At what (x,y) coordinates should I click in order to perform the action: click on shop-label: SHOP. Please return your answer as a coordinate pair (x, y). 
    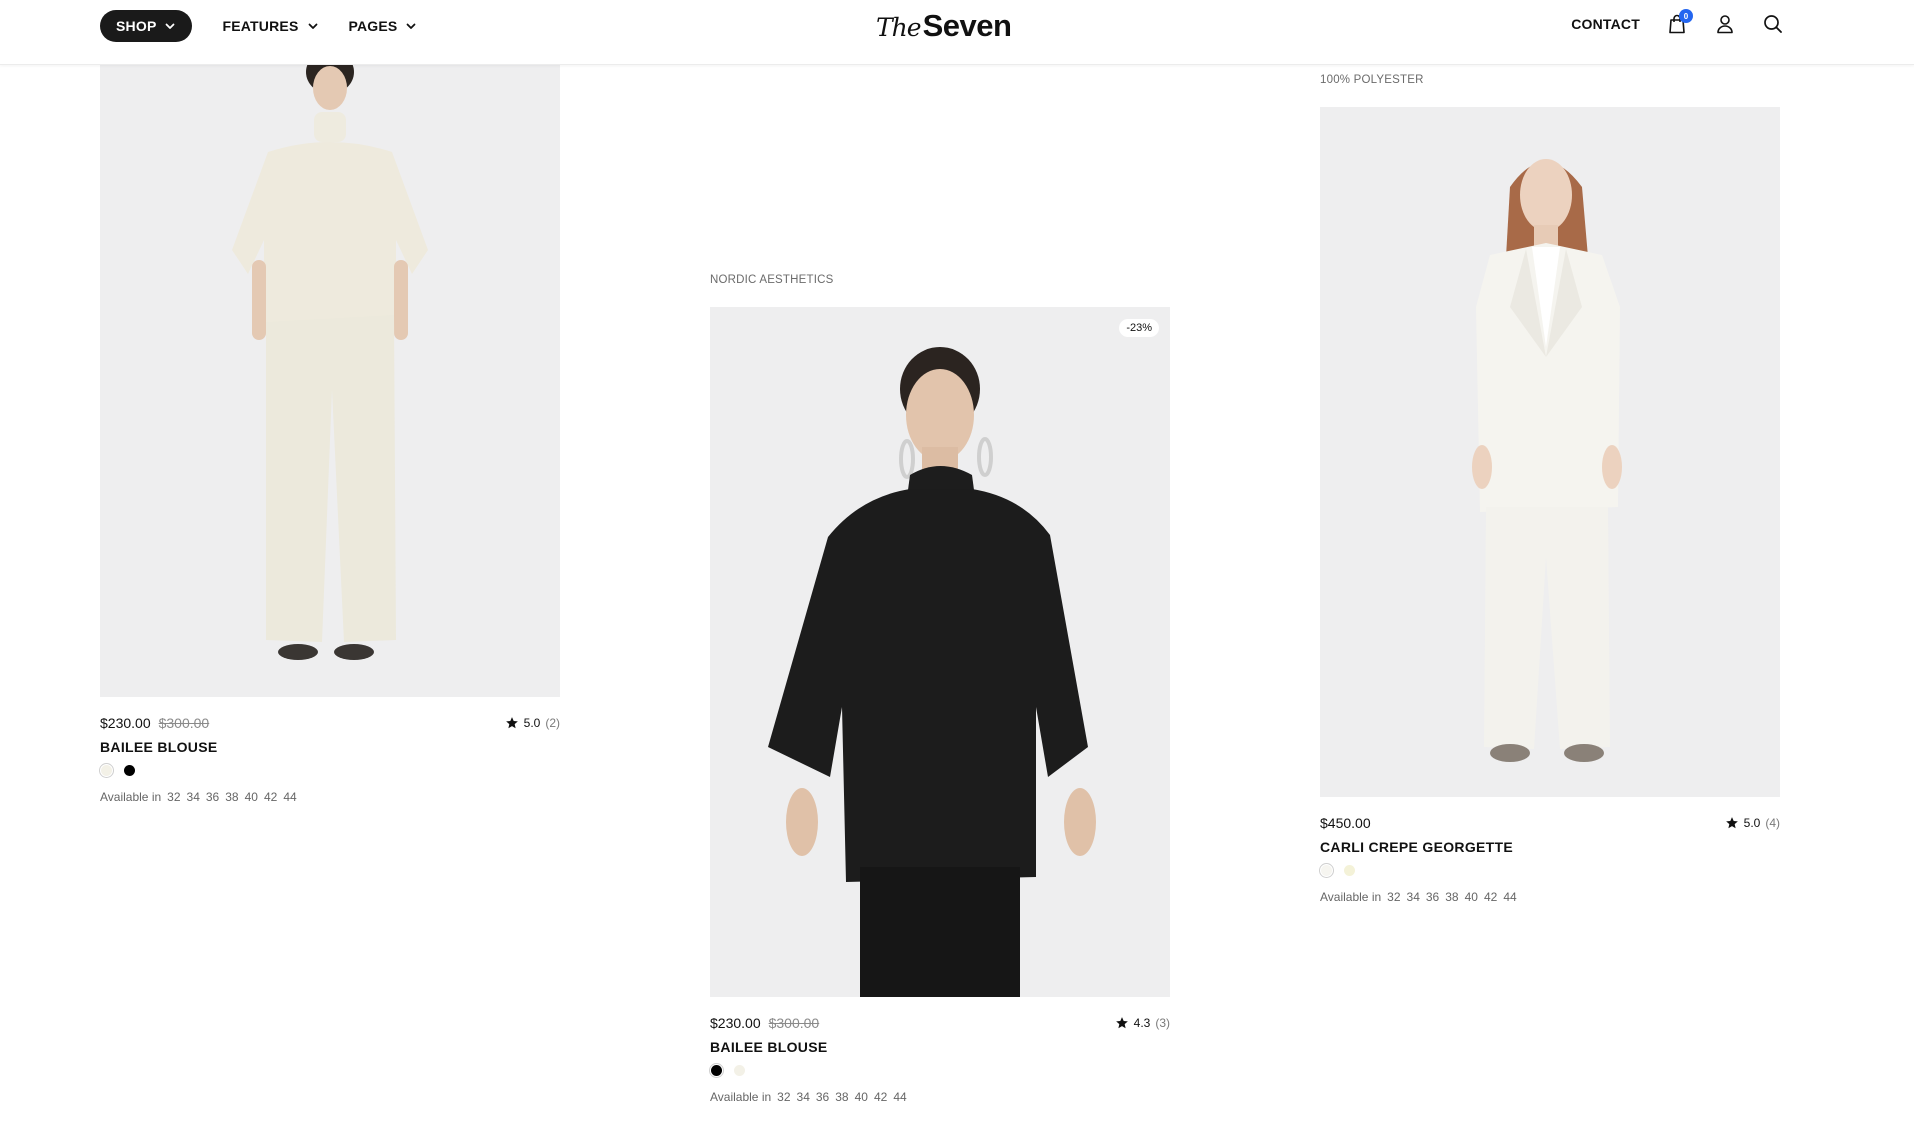
    Looking at the image, I should click on (136, 26).